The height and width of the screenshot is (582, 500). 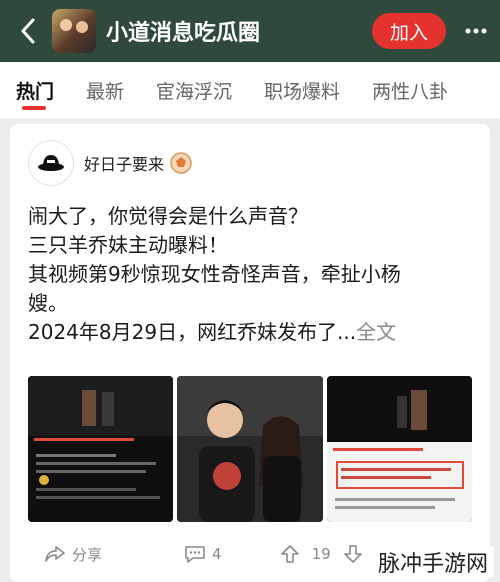 What do you see at coordinates (181, 163) in the screenshot?
I see `level-badge-icon` at bounding box center [181, 163].